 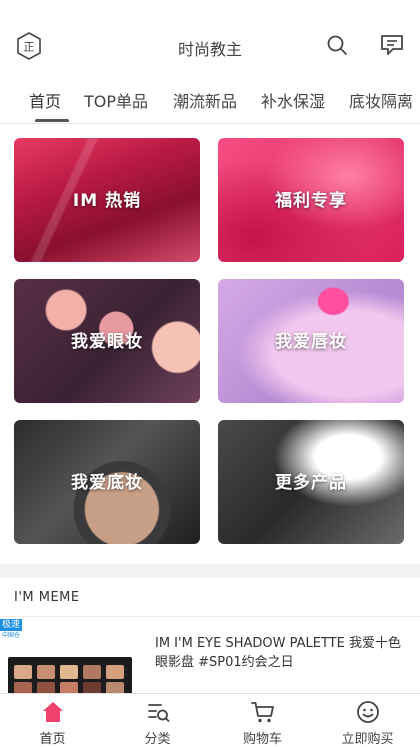 I want to click on home-icon, so click(x=53, y=712).